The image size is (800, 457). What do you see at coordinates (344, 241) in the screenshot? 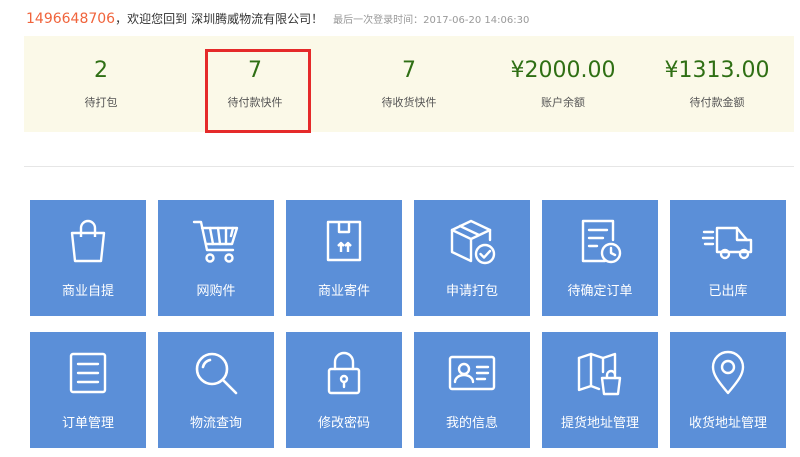
I see `parcel-box-icon` at bounding box center [344, 241].